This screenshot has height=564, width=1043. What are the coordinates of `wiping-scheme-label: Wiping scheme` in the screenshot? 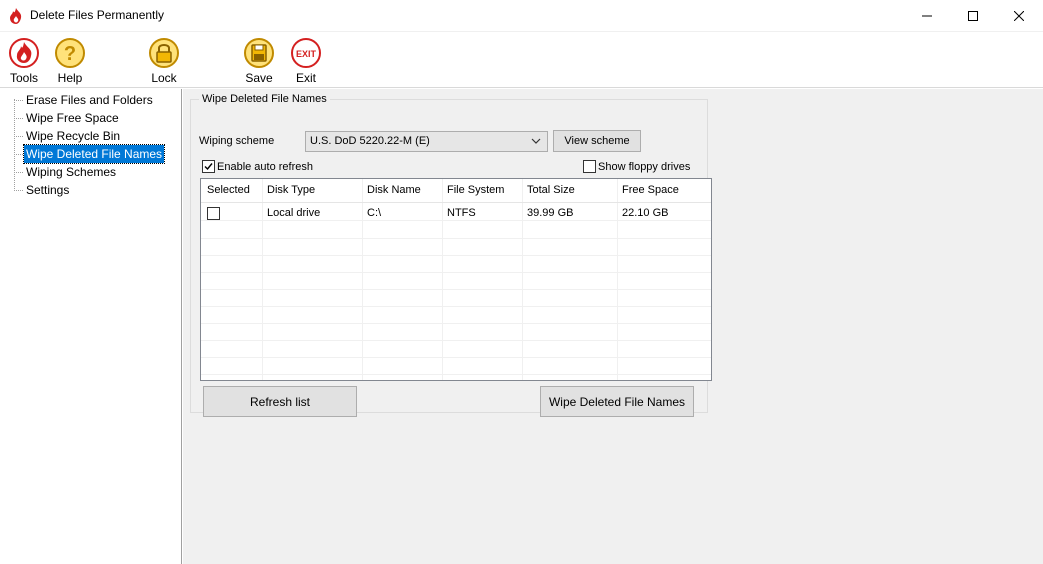 It's located at (237, 141).